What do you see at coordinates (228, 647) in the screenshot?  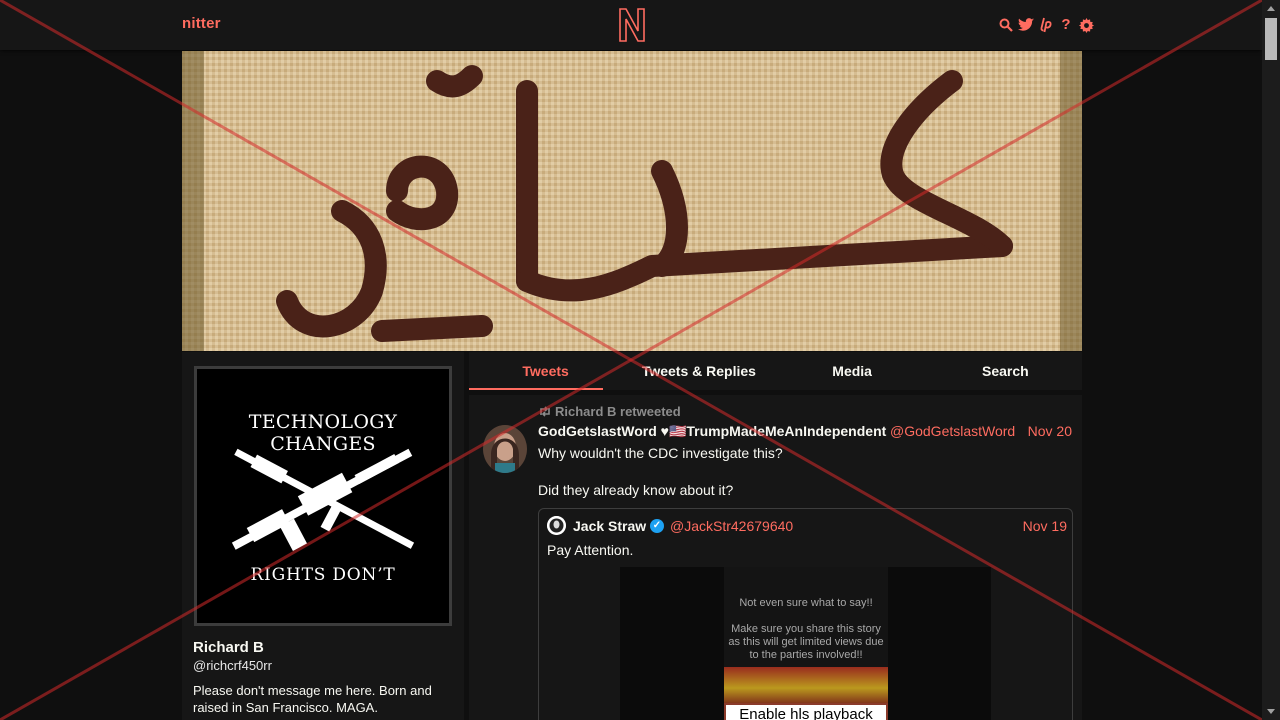 I see `profile-fullname: Richard B` at bounding box center [228, 647].